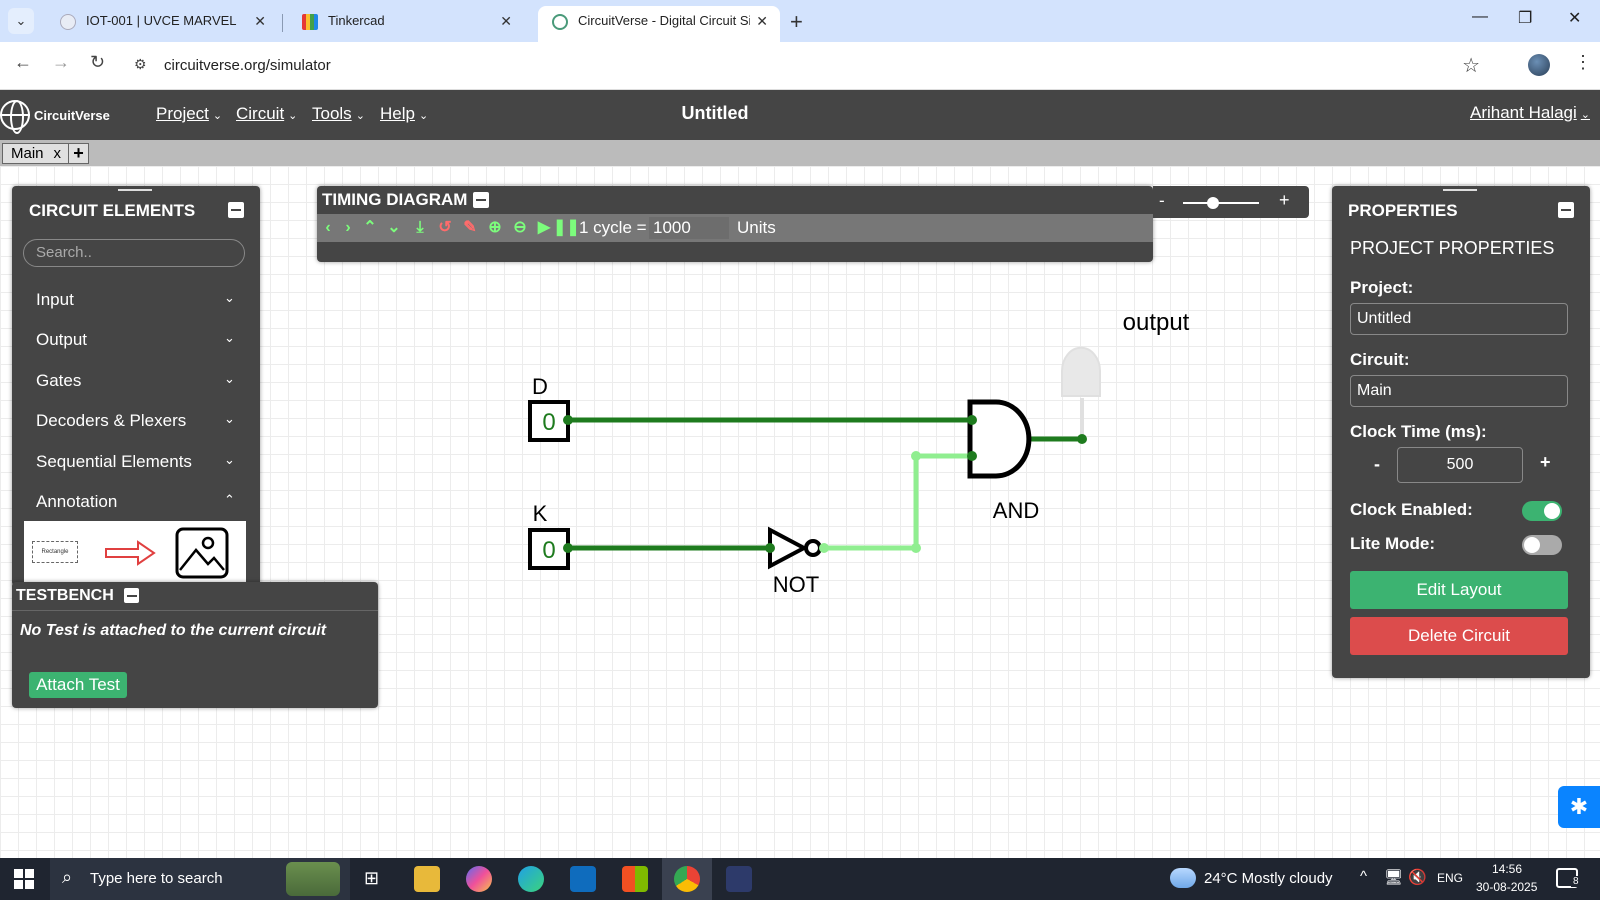 Image resolution: width=1600 pixels, height=900 pixels. Describe the element at coordinates (348, 228) in the screenshot. I see `chevron-right-icon: ›` at that location.